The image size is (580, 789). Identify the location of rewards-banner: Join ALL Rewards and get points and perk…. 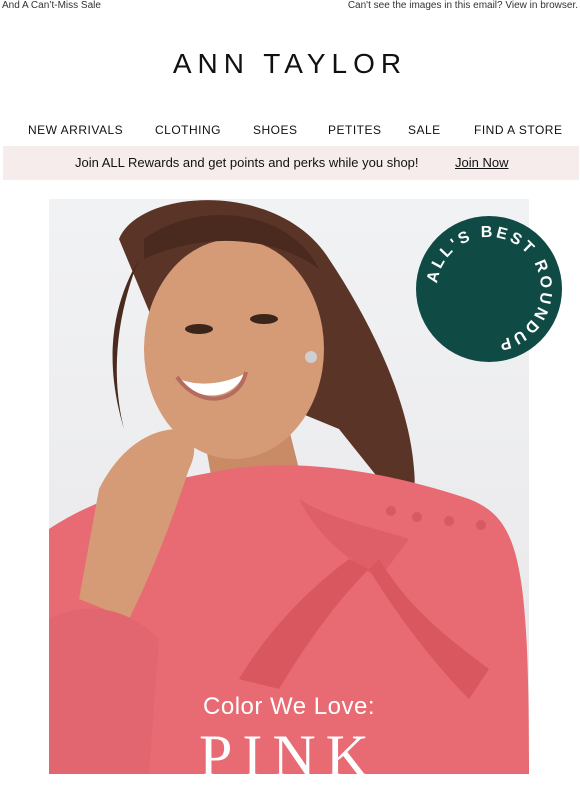
(291, 163).